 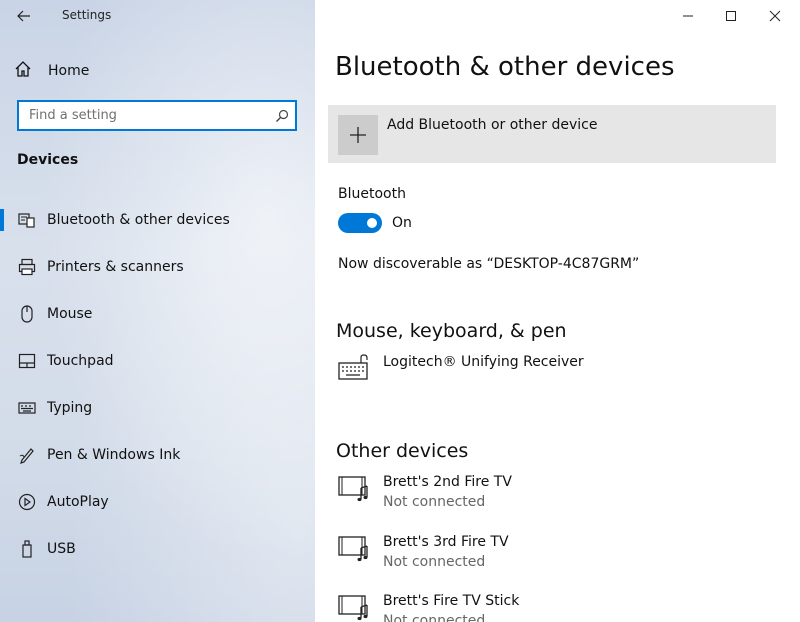 I want to click on sidebar-item-mouse: Mouse, so click(x=157, y=313).